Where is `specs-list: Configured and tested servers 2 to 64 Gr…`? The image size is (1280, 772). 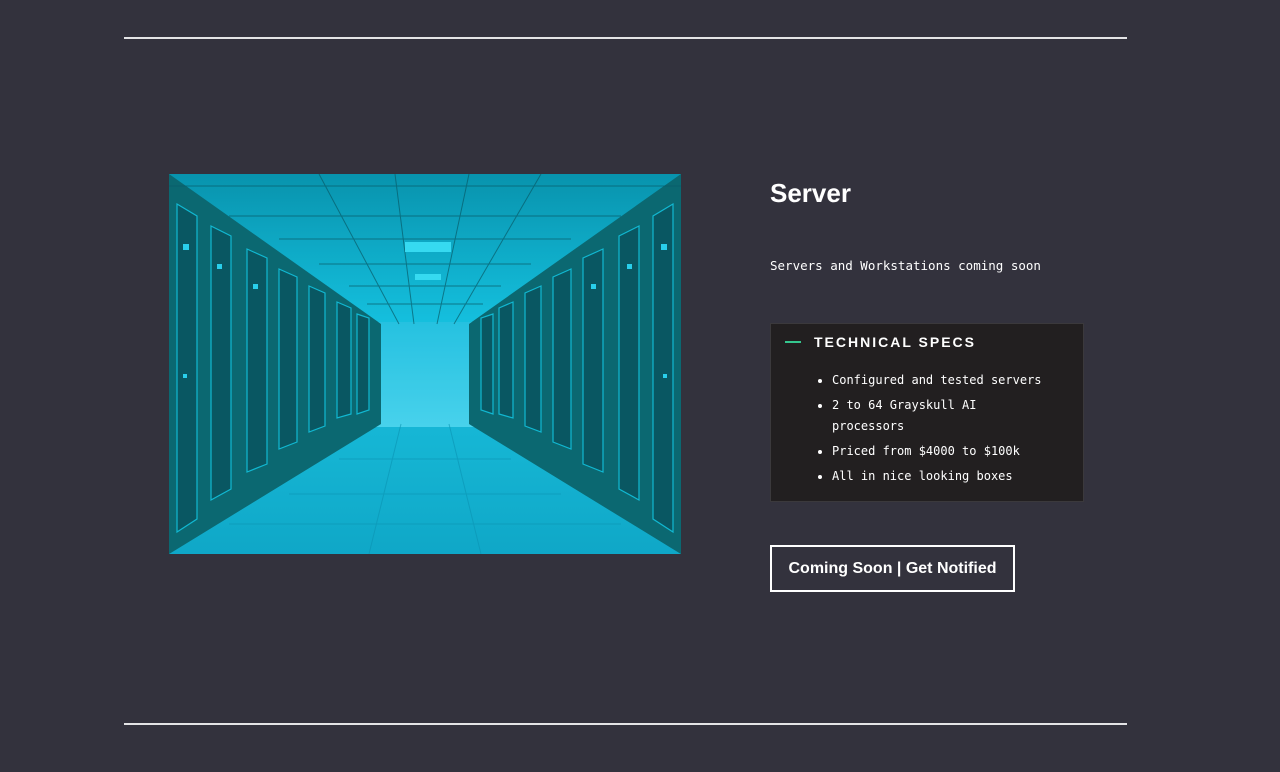 specs-list: Configured and tested servers 2 to 64 Gr… is located at coordinates (928, 430).